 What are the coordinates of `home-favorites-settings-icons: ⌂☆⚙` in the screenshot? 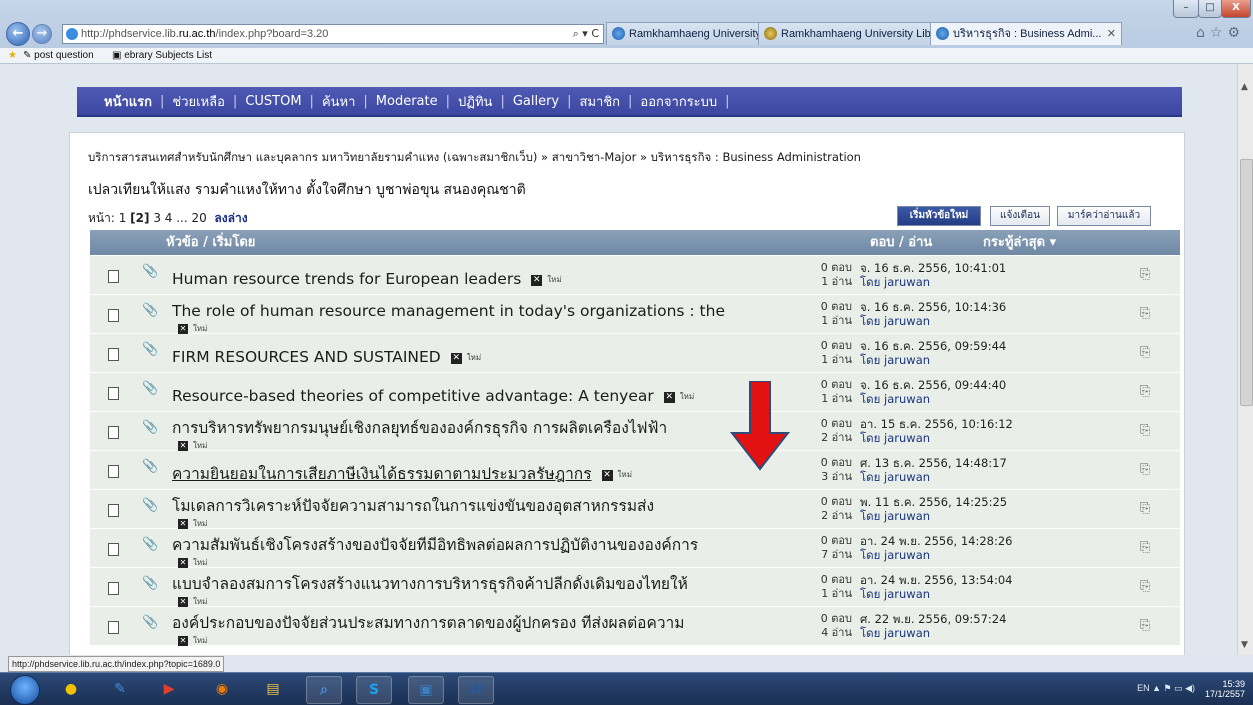 It's located at (1220, 33).